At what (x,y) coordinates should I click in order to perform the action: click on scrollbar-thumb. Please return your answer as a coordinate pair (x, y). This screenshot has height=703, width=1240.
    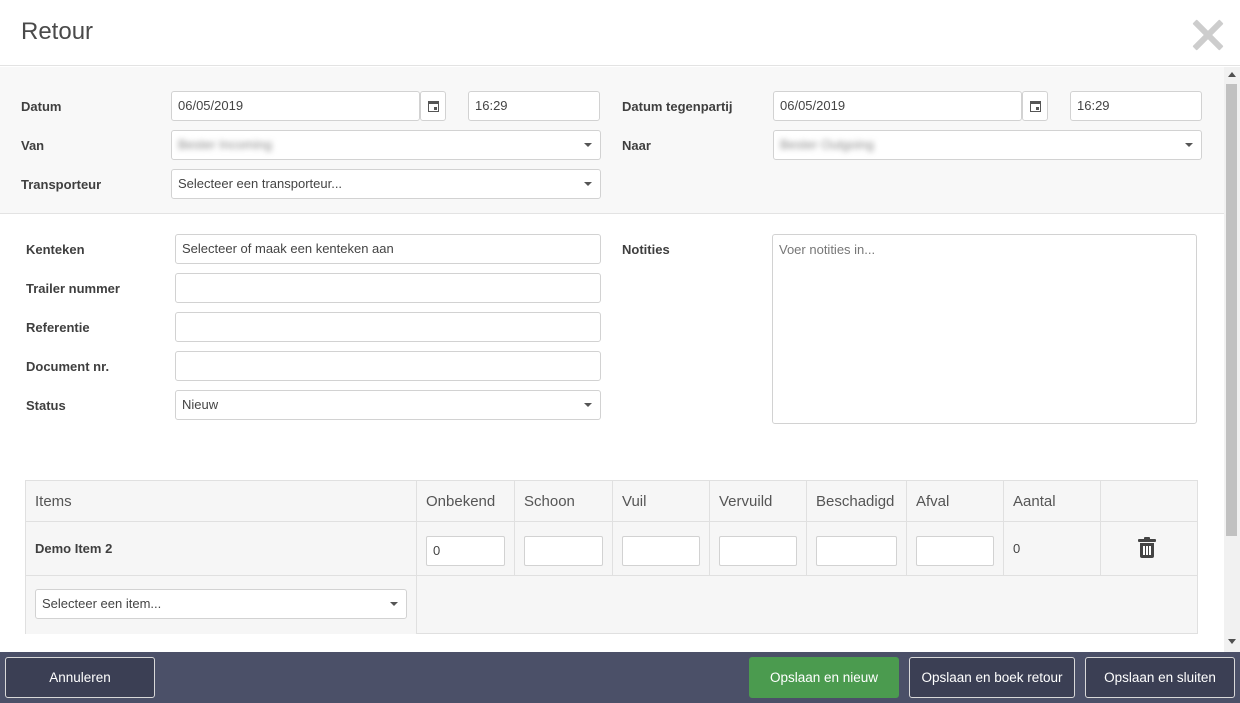
    Looking at the image, I should click on (1231, 310).